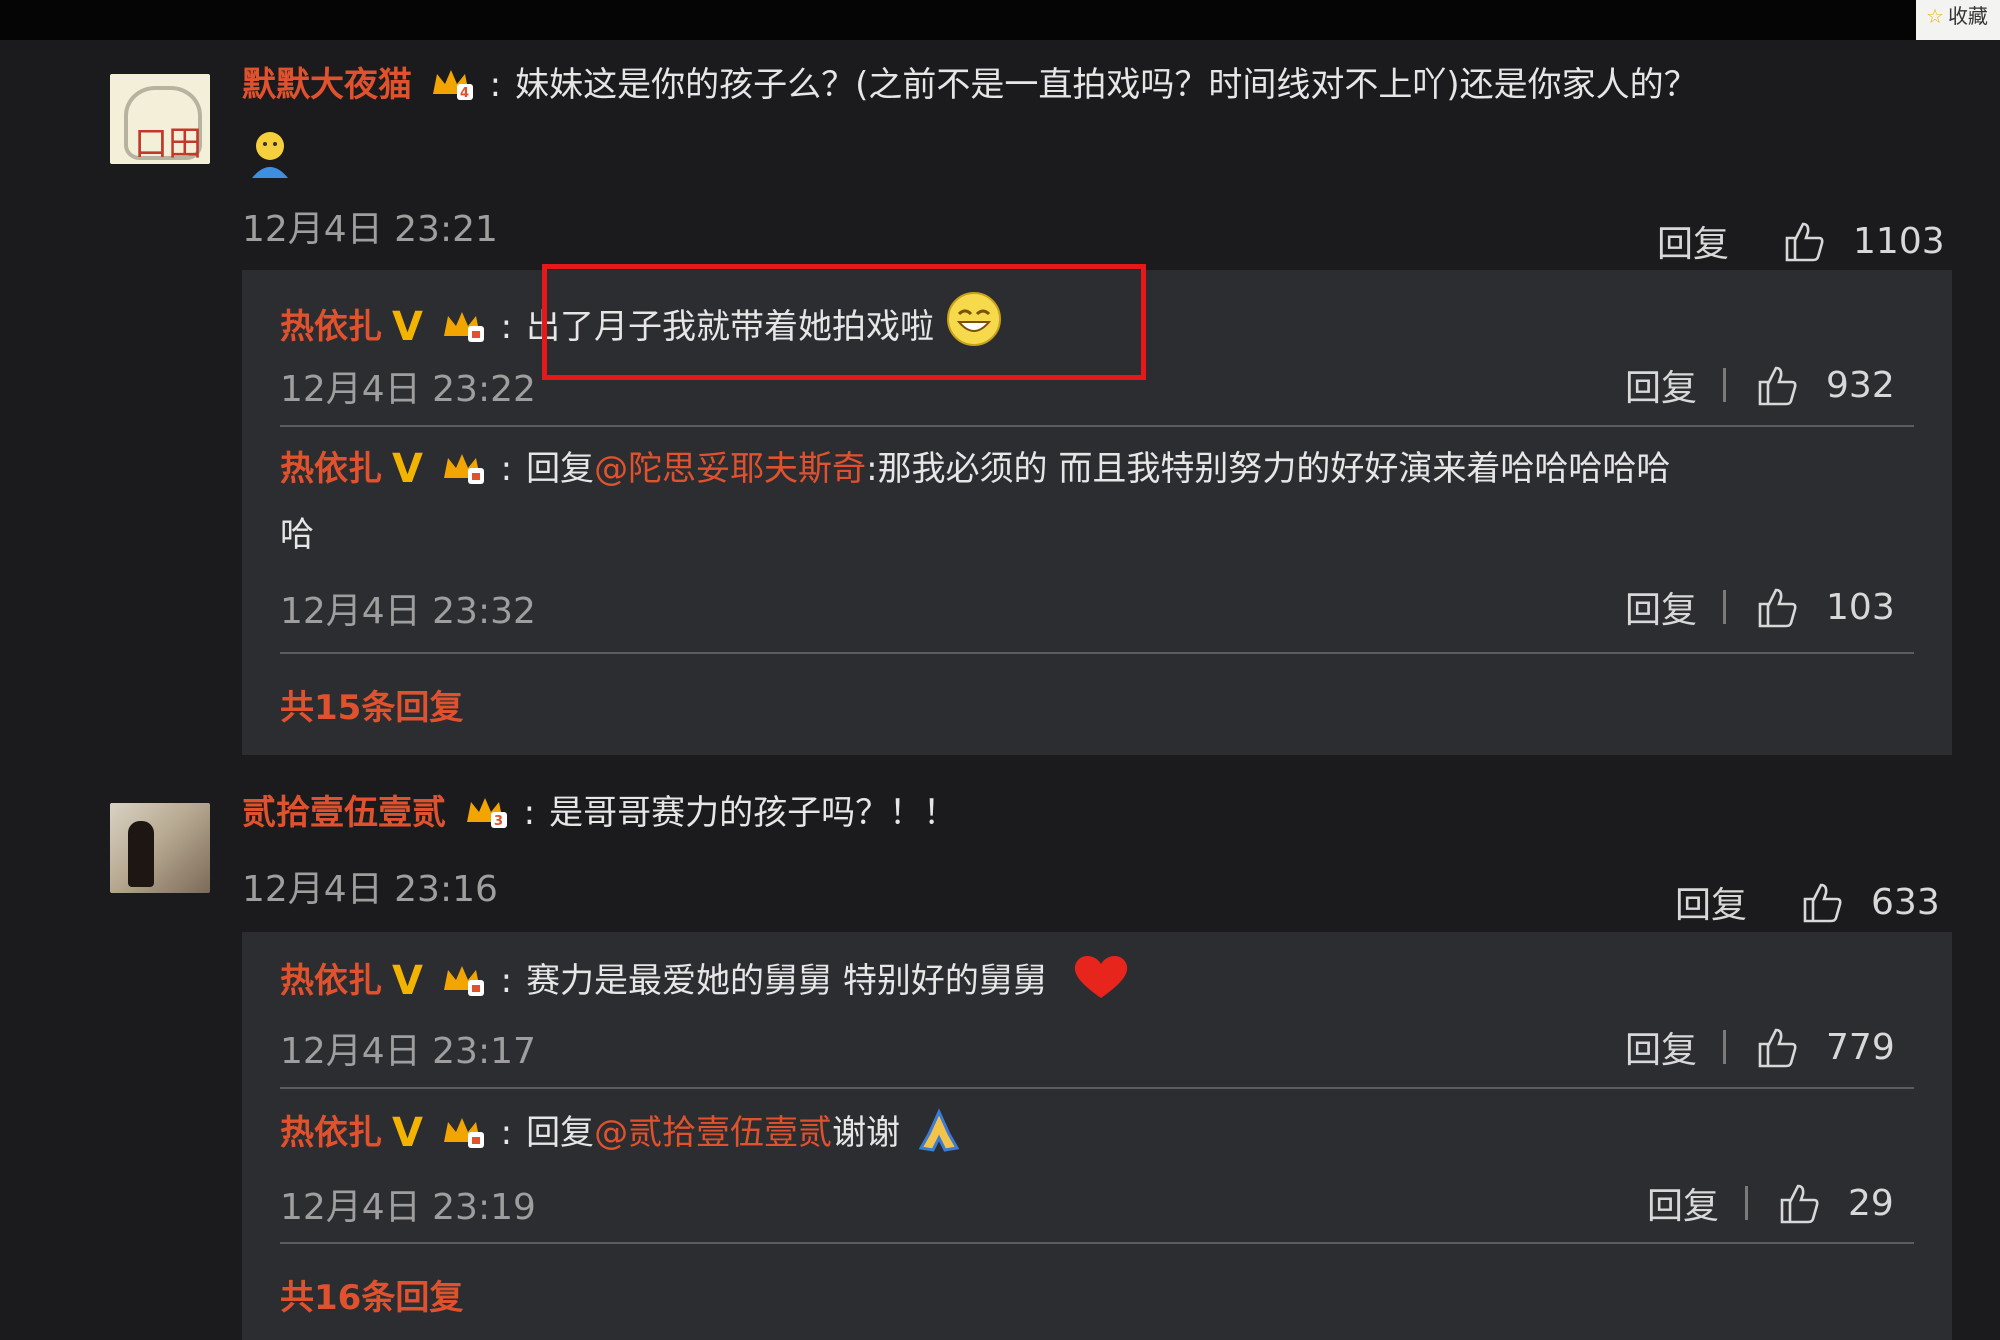  I want to click on reply-line: 热依扎 V : 回复@贰拾壹伍壹贰谢谢, so click(621, 1132).